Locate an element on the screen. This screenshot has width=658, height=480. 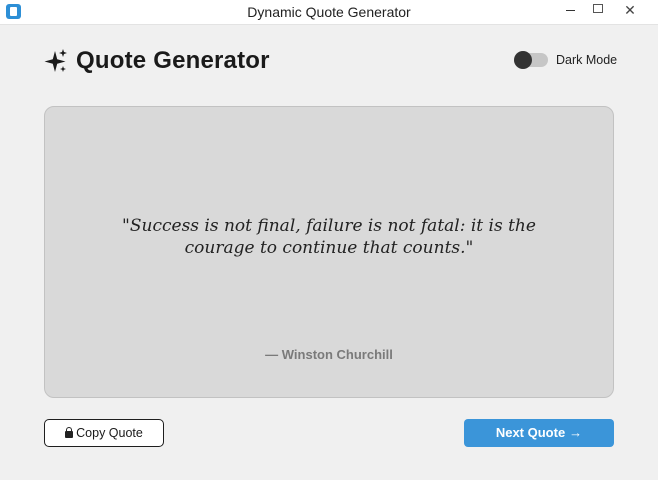
dark-mode-label: Dark Mode is located at coordinates (587, 60).